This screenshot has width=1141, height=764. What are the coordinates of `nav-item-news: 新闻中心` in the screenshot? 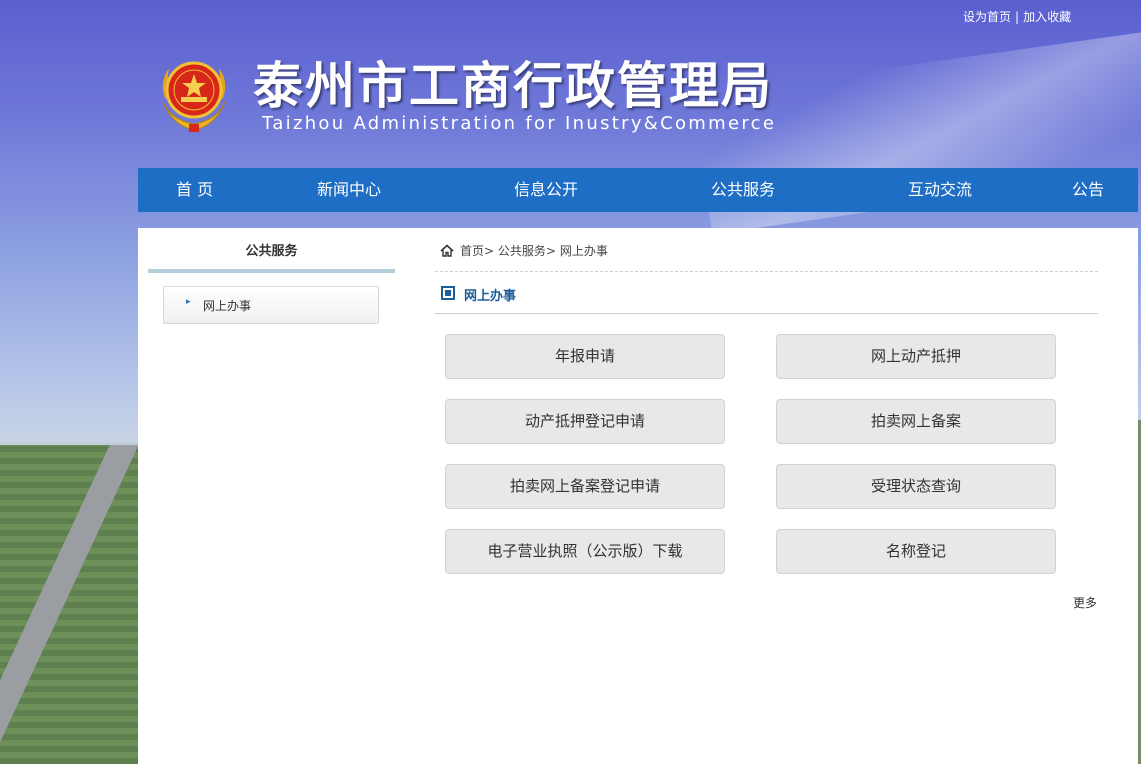 It's located at (349, 190).